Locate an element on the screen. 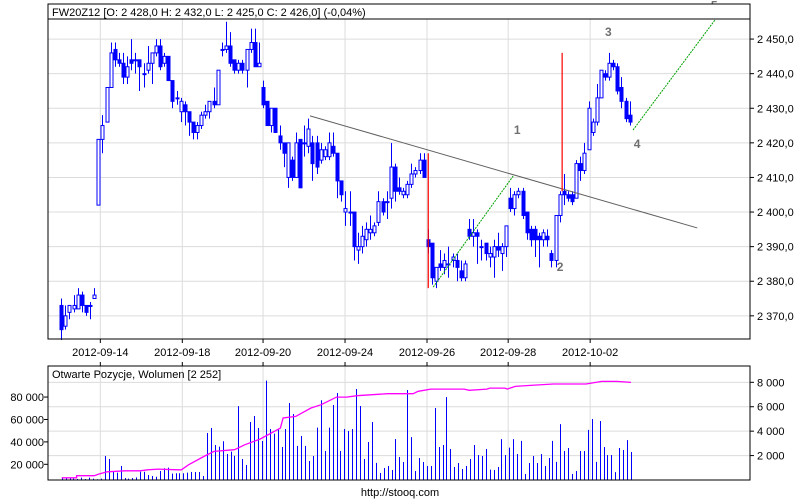 This screenshot has height=500, width=800. price-tick-label: 2 370,0 is located at coordinates (775, 317).